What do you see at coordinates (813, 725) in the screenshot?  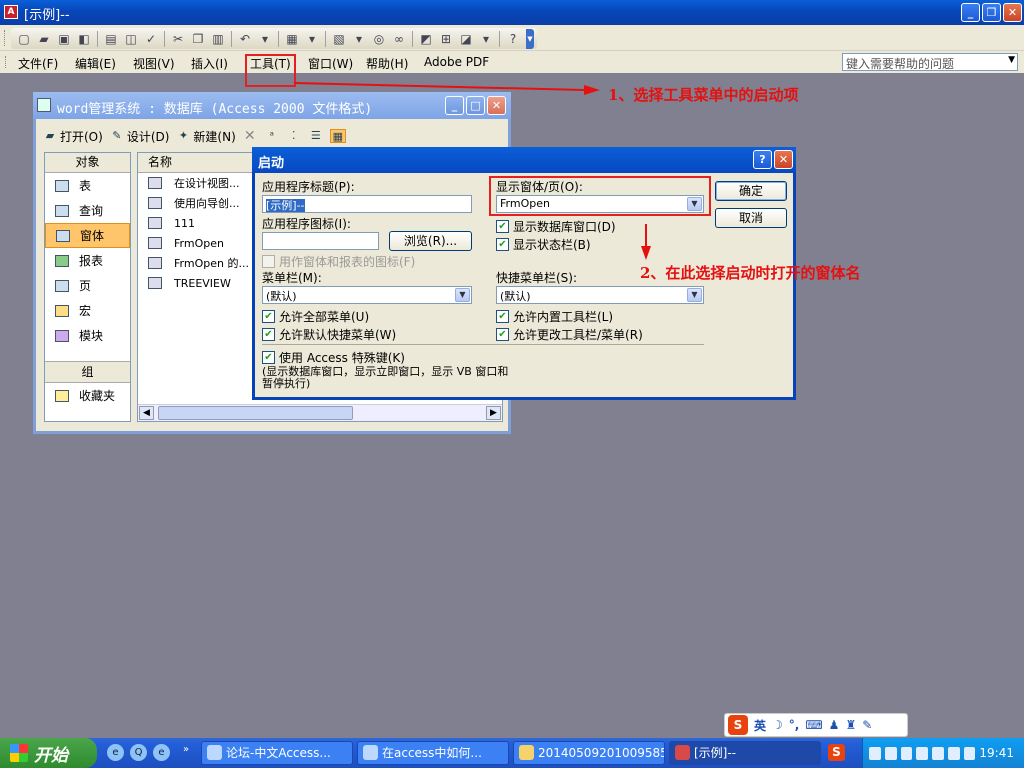 I see `keyboard-icon: ⌨` at bounding box center [813, 725].